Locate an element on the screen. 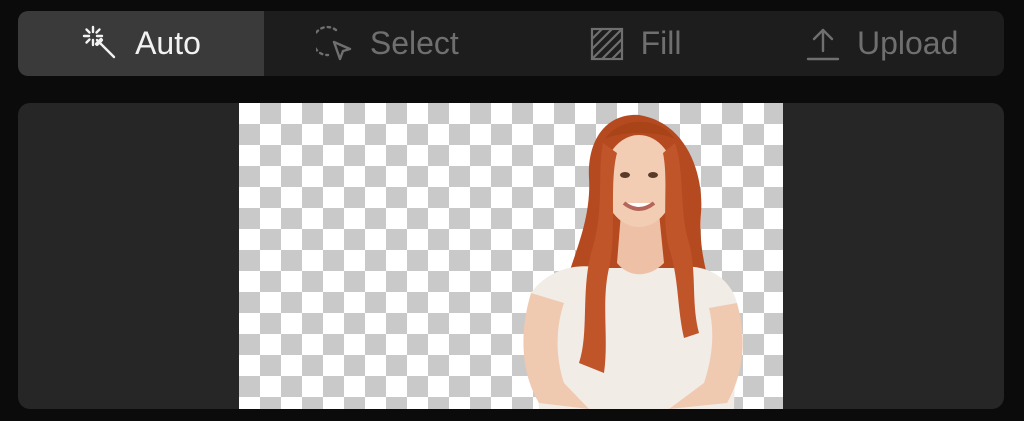 Image resolution: width=1024 pixels, height=421 pixels. magic-wand-icon is located at coordinates (101, 44).